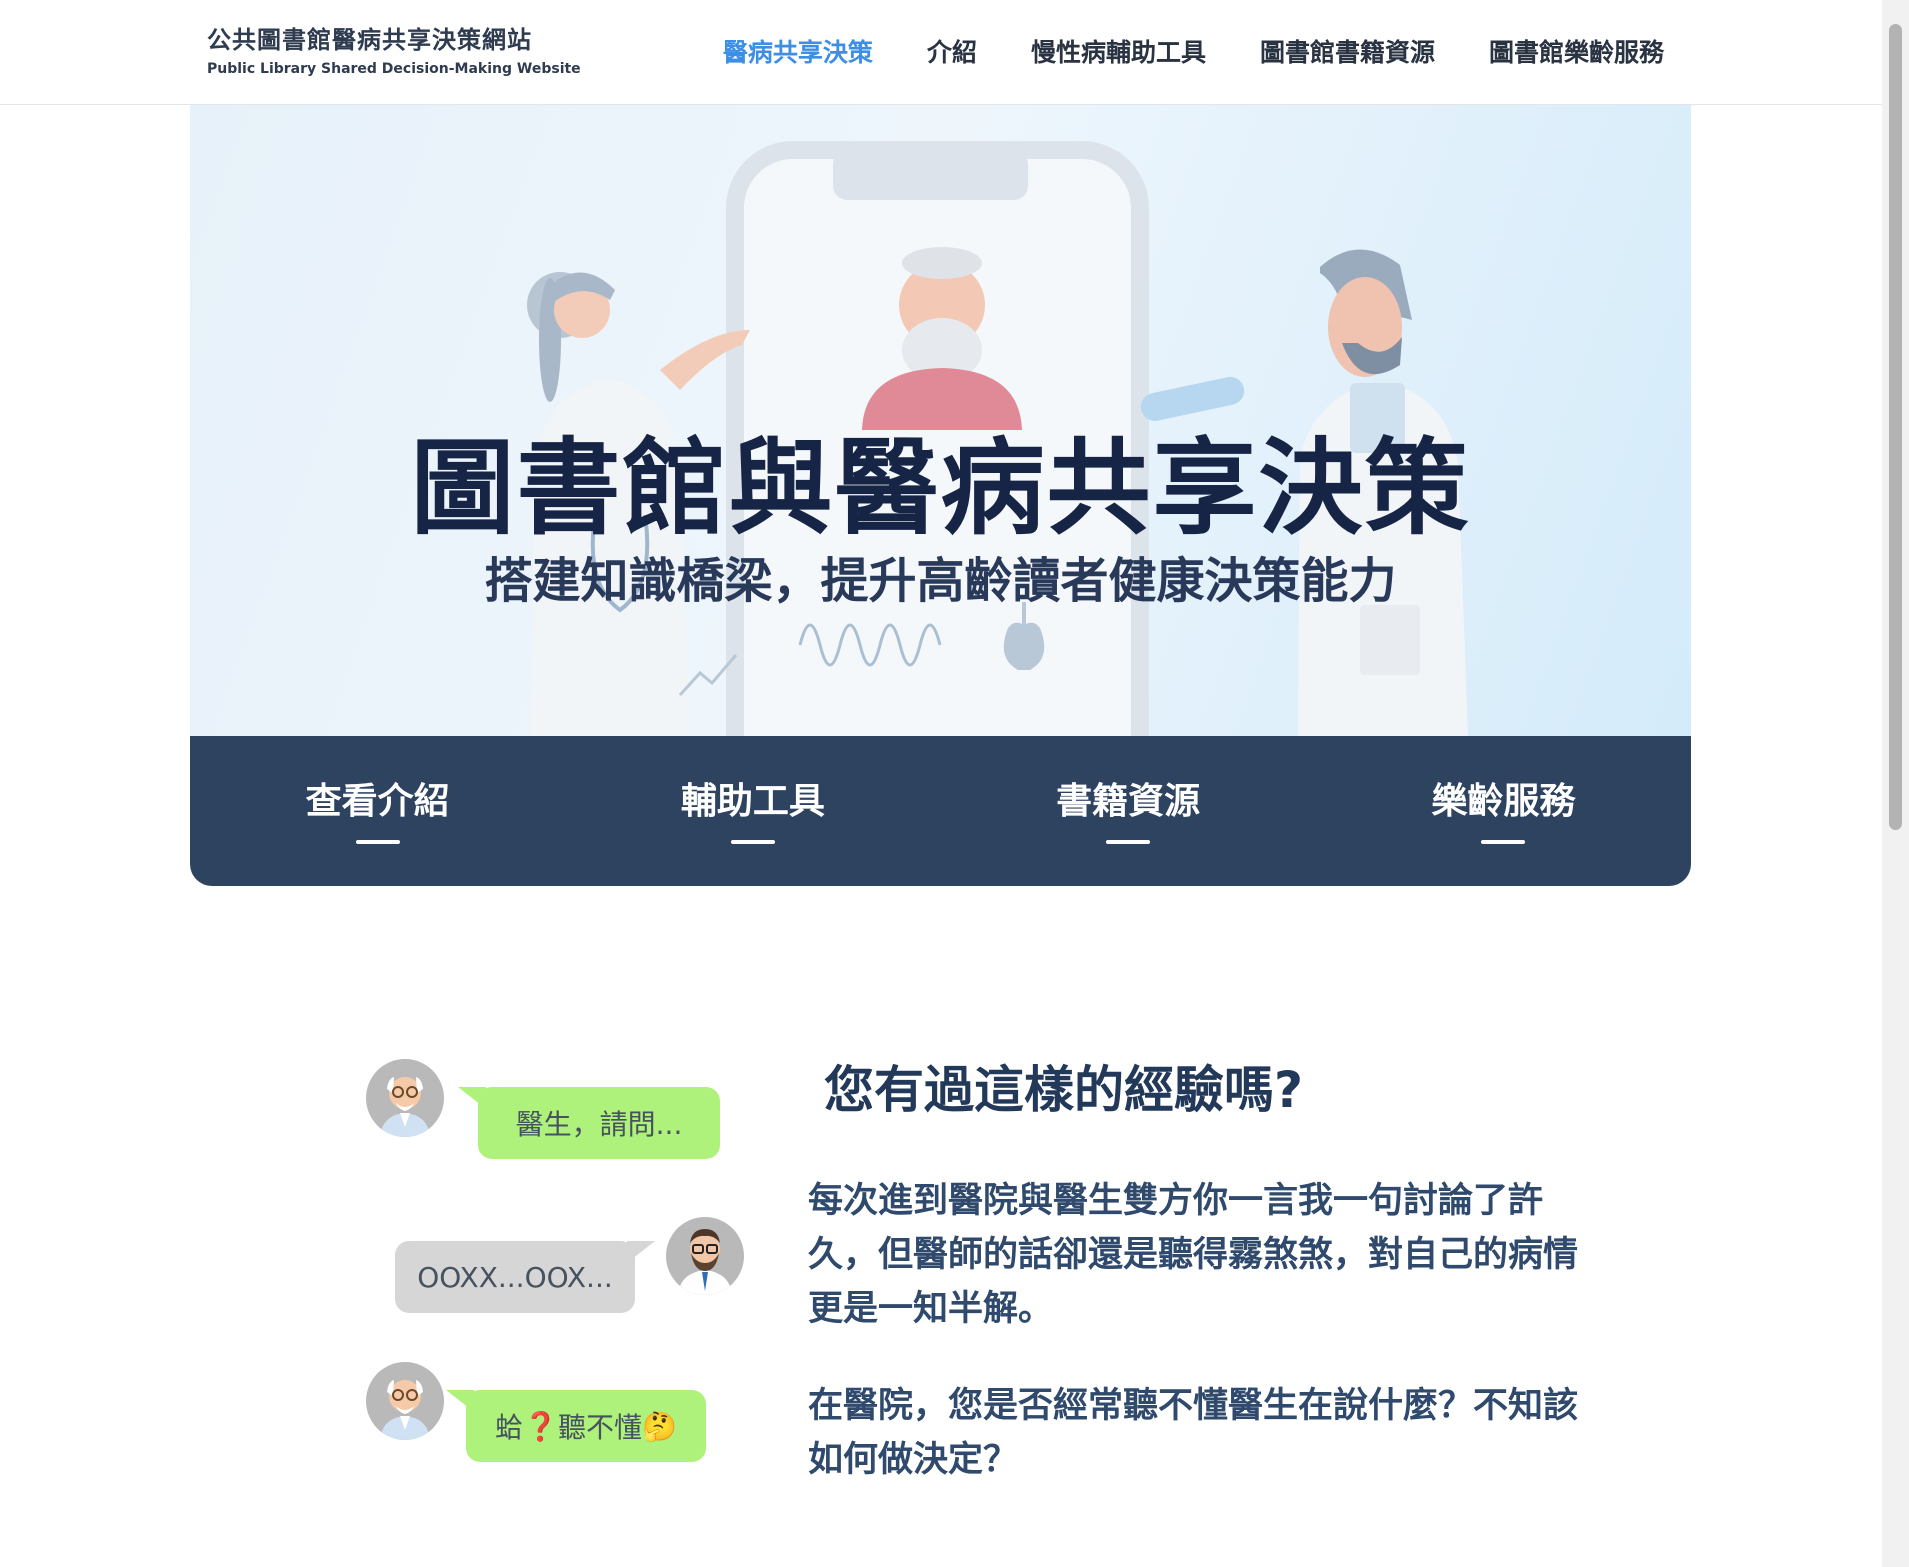 The height and width of the screenshot is (1567, 1909). I want to click on scrollbar-thumb, so click(1895, 427).